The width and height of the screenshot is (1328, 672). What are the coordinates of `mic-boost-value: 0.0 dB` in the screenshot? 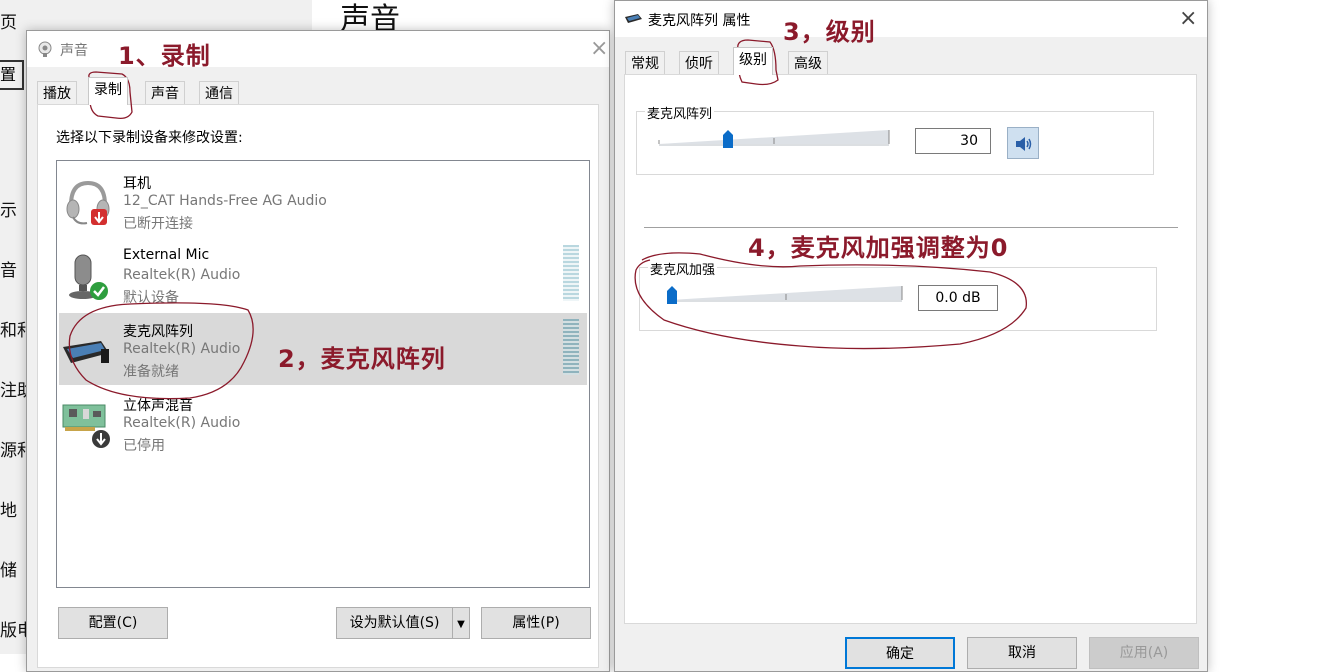 It's located at (958, 298).